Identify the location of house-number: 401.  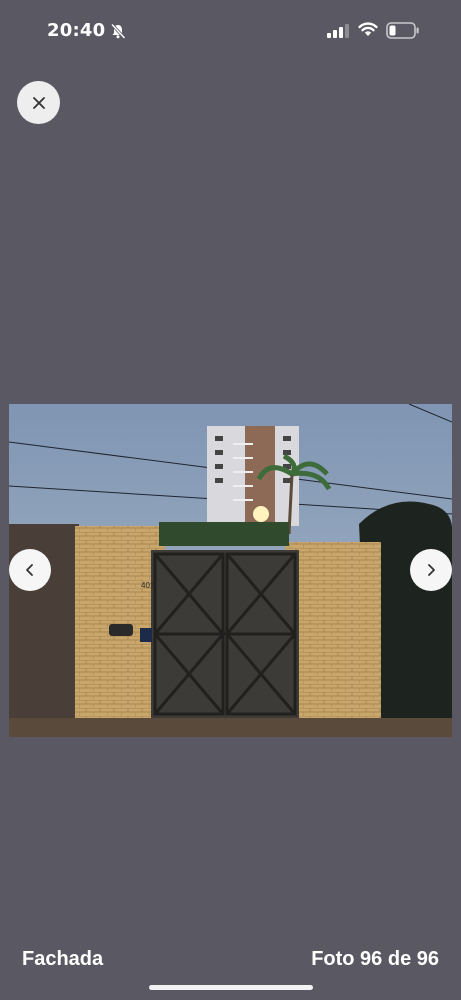
(148, 585).